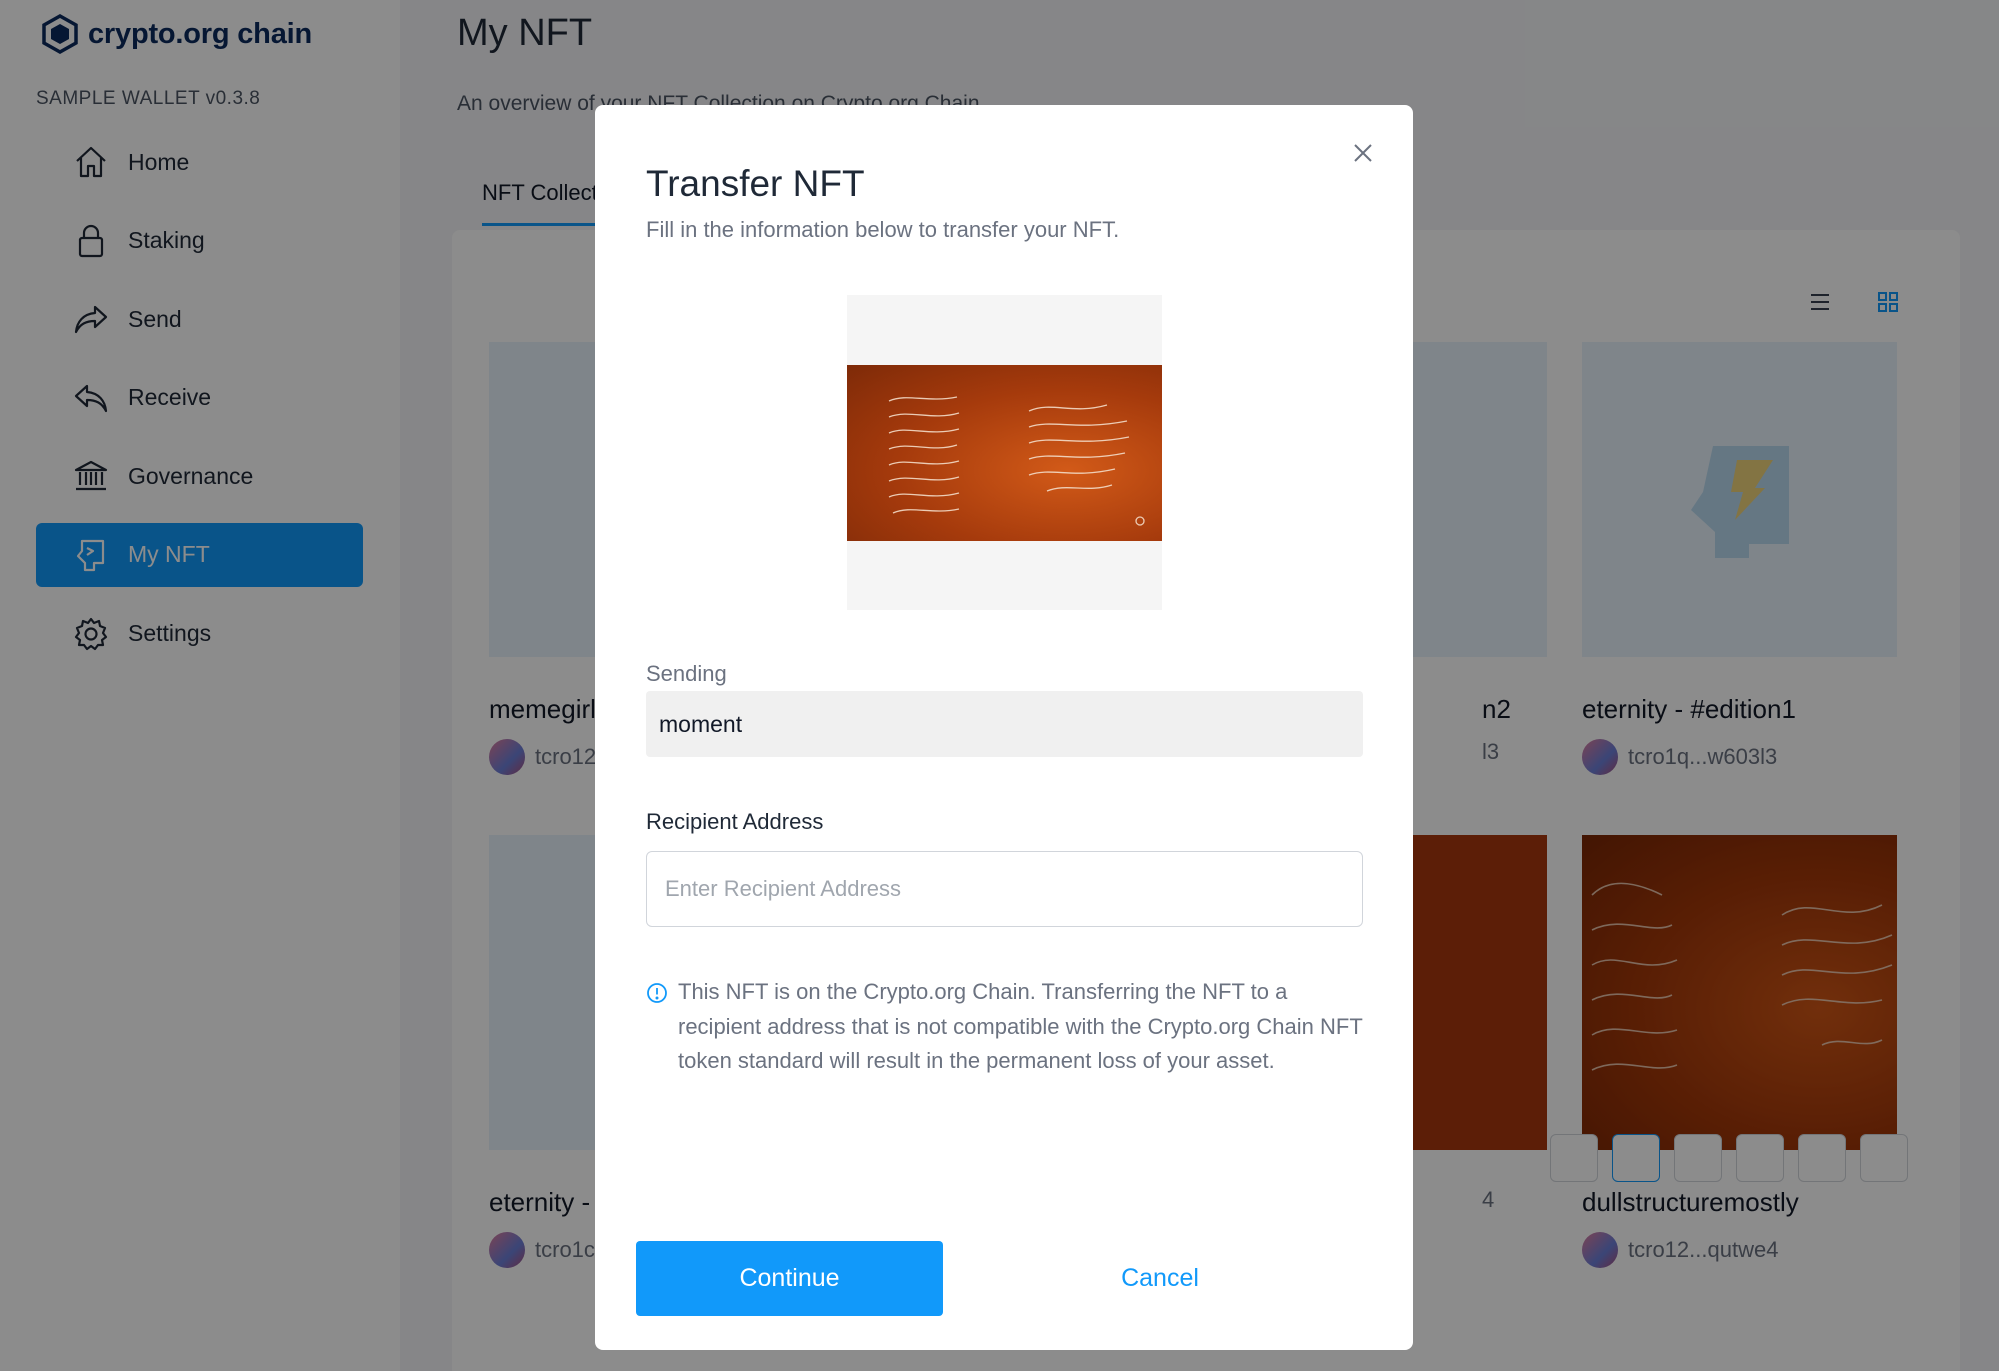 Image resolution: width=1999 pixels, height=1371 pixels. Describe the element at coordinates (735, 821) in the screenshot. I see `recipient-address-label: Recipient Address` at that location.